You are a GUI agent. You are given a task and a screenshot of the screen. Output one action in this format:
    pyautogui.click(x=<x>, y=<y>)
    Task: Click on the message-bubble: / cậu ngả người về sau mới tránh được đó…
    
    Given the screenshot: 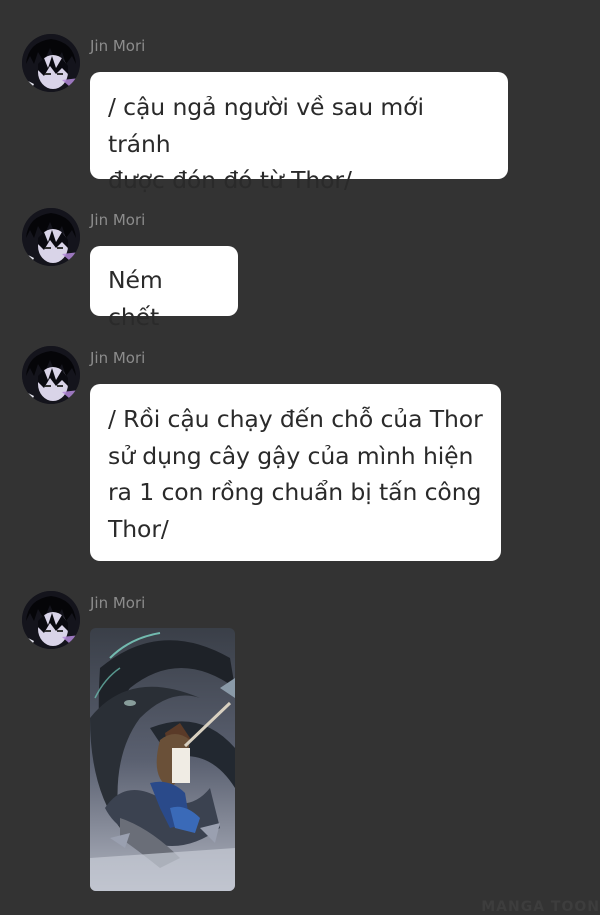 What is the action you would take?
    pyautogui.click(x=299, y=133)
    